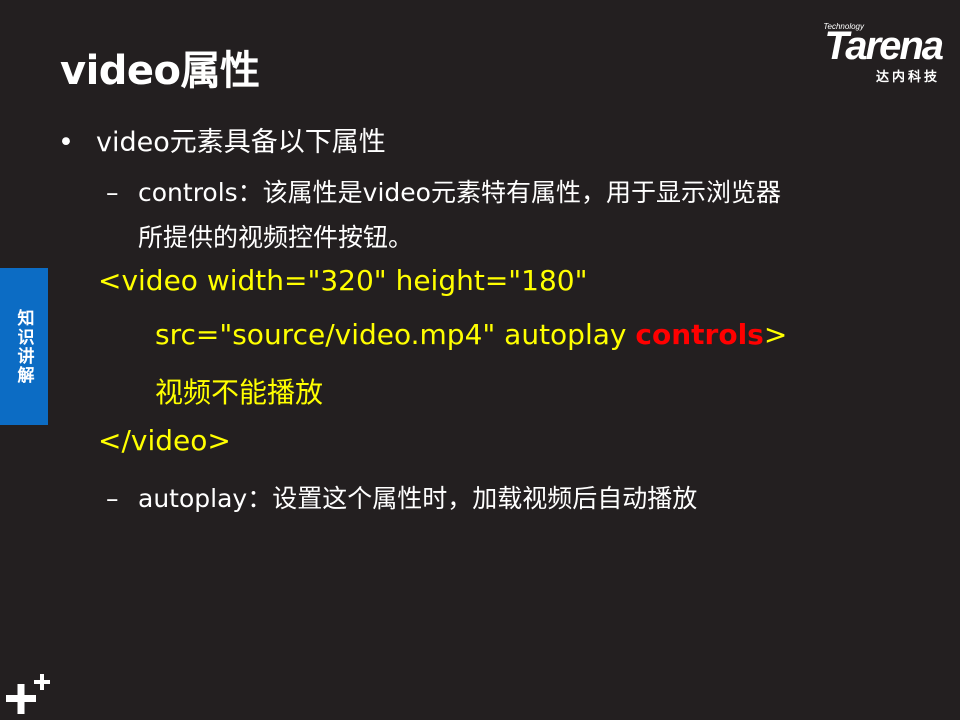 Image resolution: width=960 pixels, height=720 pixels. What do you see at coordinates (343, 280) in the screenshot?
I see `code-line-1: <video width="320" height="180"` at bounding box center [343, 280].